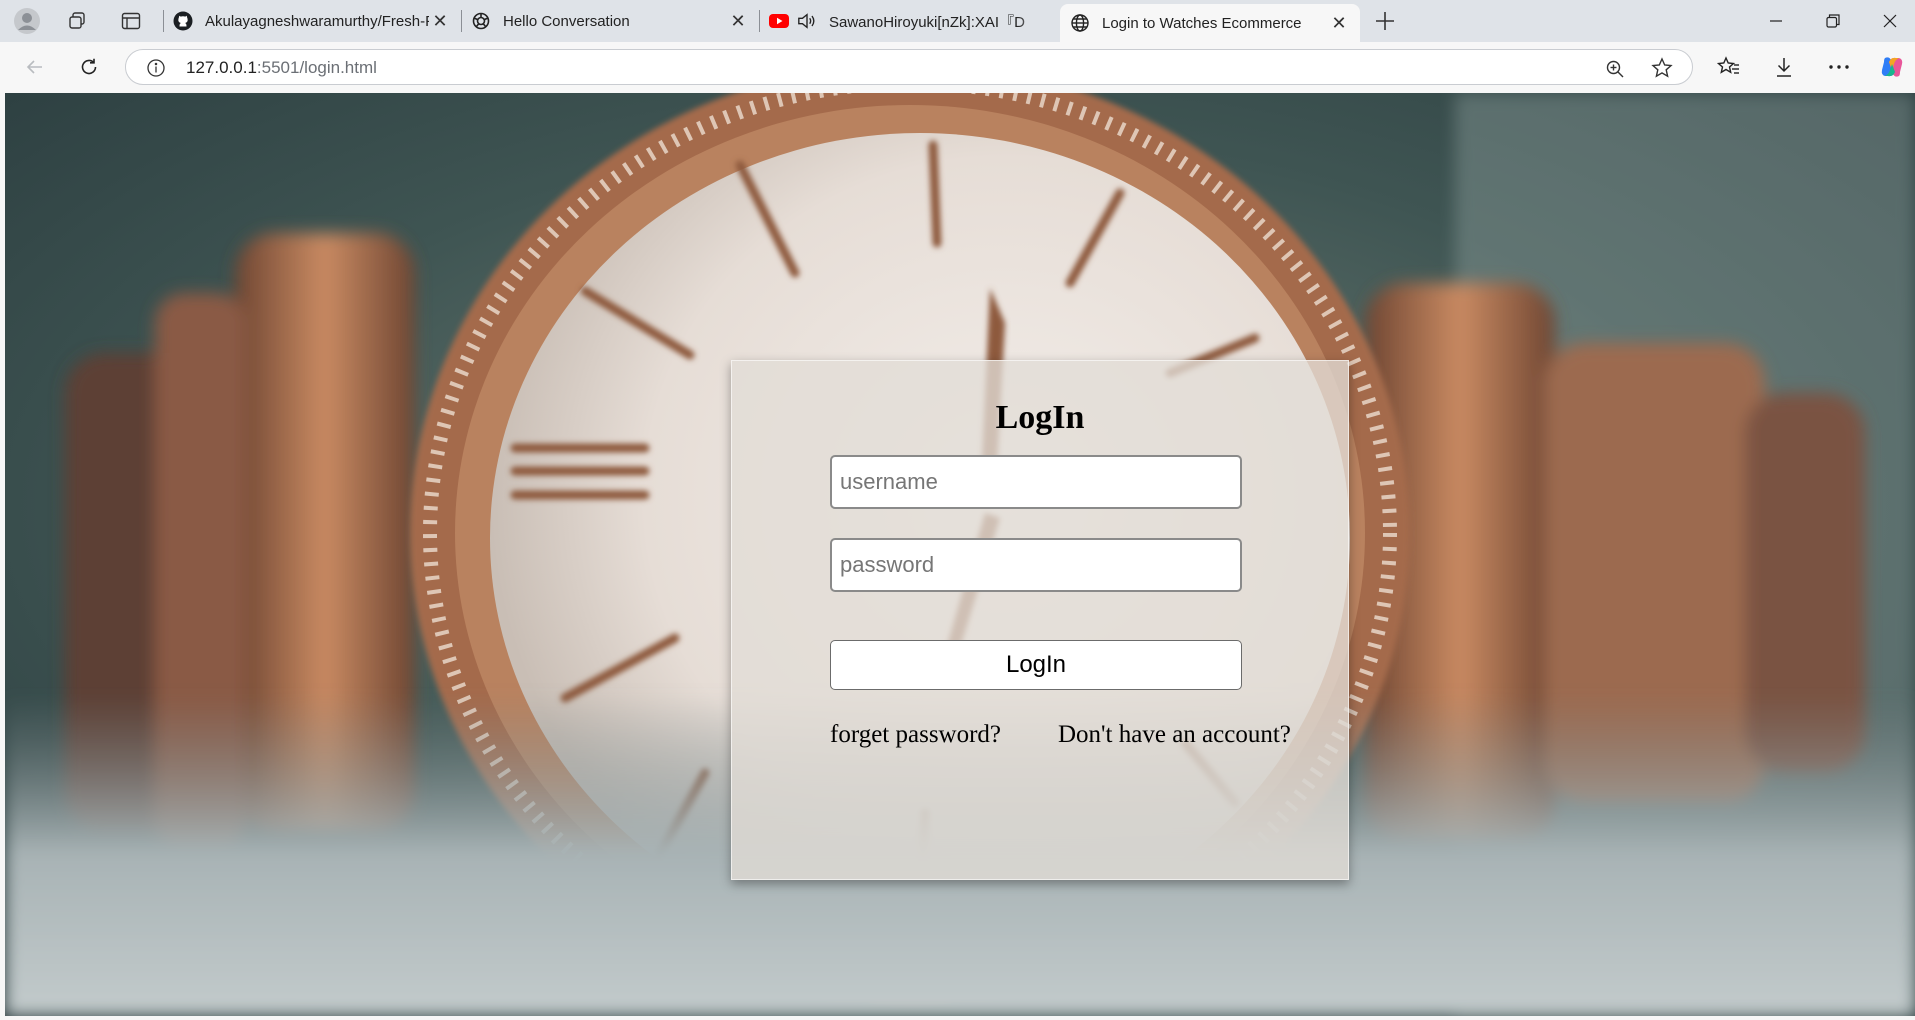 This screenshot has height=1020, width=1915. What do you see at coordinates (77, 21) in the screenshot?
I see `workspaces-icon` at bounding box center [77, 21].